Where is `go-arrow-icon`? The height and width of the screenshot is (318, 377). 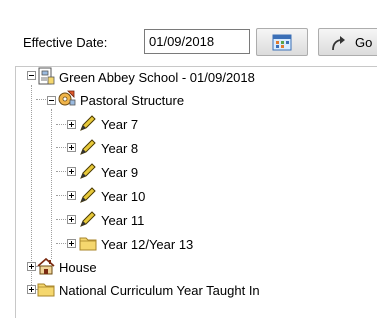 go-arrow-icon is located at coordinates (338, 43).